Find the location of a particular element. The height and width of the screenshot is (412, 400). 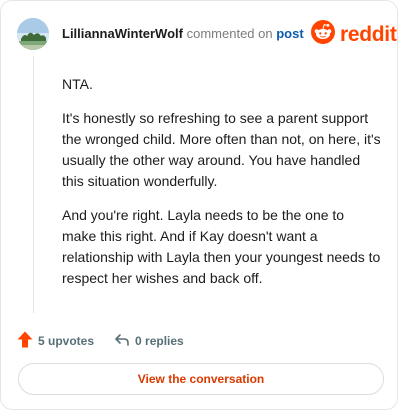

comment-paragraph: NTA. is located at coordinates (77, 84).